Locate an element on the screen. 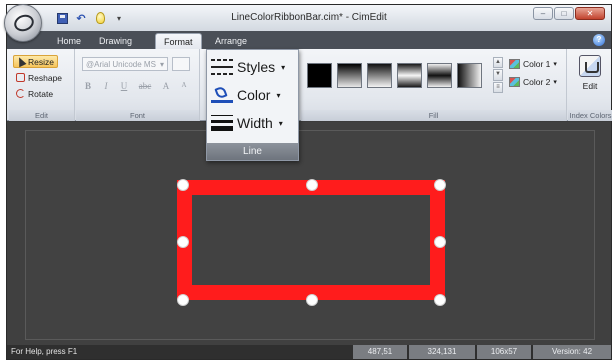 The height and width of the screenshot is (360, 612). color2-label: Color 2 is located at coordinates (537, 81).